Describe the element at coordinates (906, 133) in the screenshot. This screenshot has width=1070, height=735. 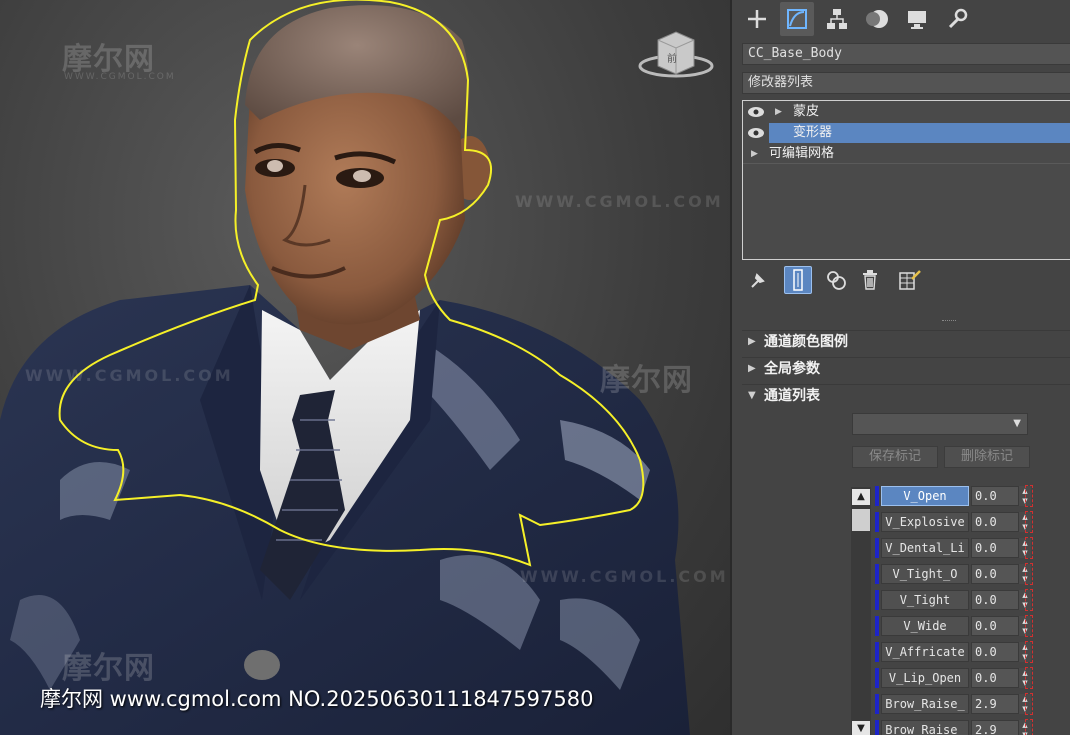
I see `stack-item-morpher: 变形器` at that location.